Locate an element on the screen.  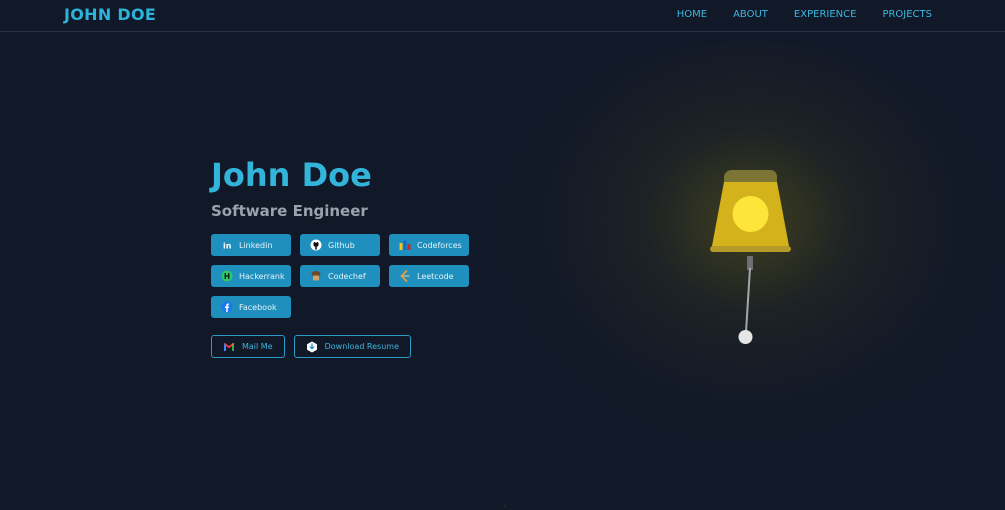
brand-logo: JOHN DOE is located at coordinates (110, 14).